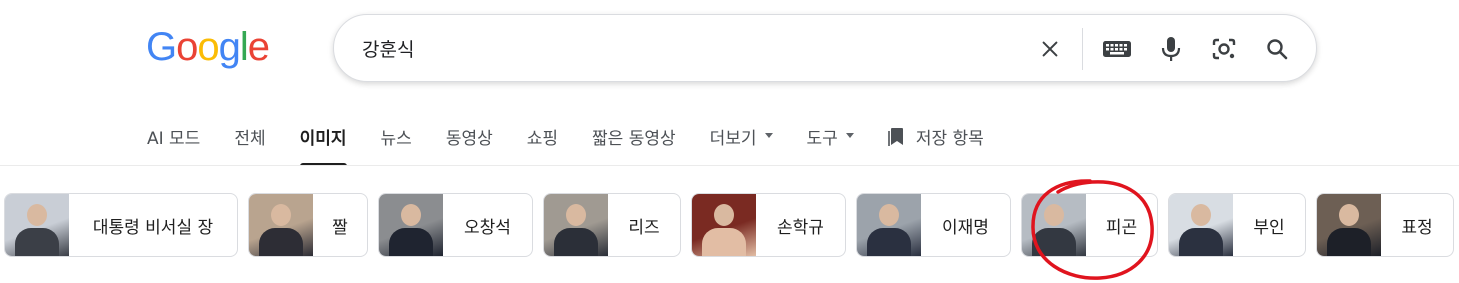  I want to click on tab-label: 전체, so click(250, 139).